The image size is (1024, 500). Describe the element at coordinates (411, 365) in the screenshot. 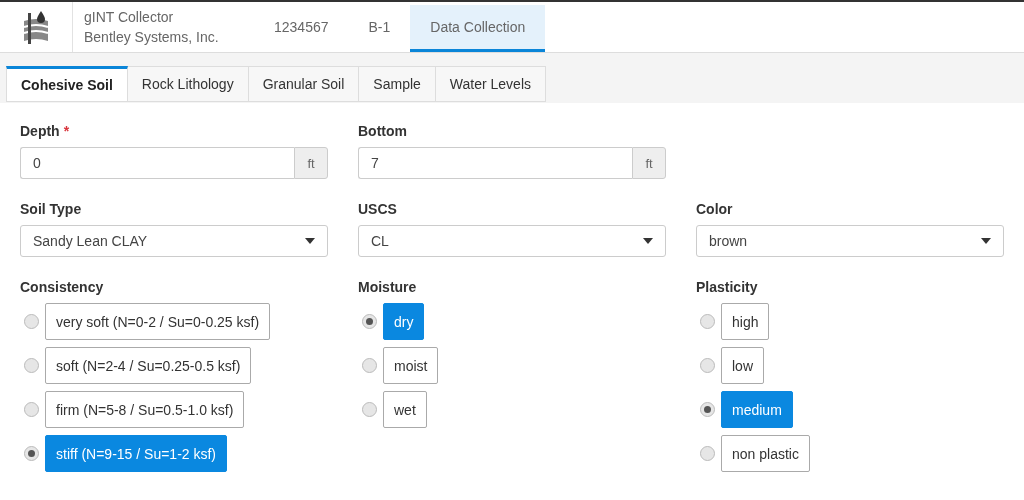

I see `option-button: moist` at that location.